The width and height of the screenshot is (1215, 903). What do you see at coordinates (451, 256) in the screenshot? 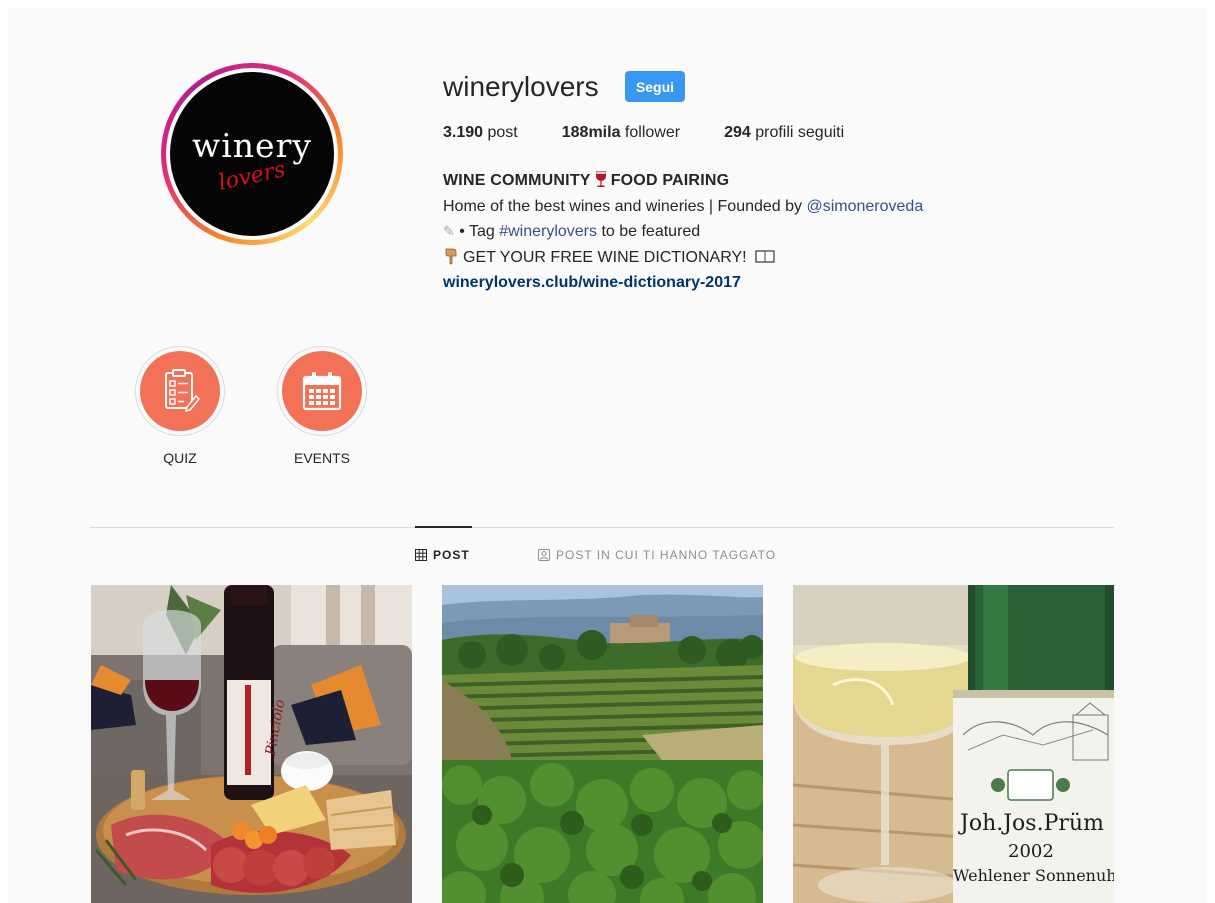
I see `pointing-down-hand-icon` at bounding box center [451, 256].